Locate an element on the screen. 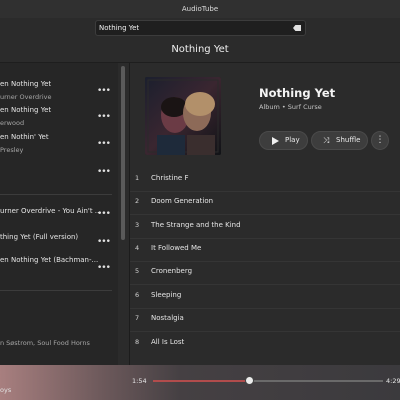  app-title: AudioTube is located at coordinates (200, 9).